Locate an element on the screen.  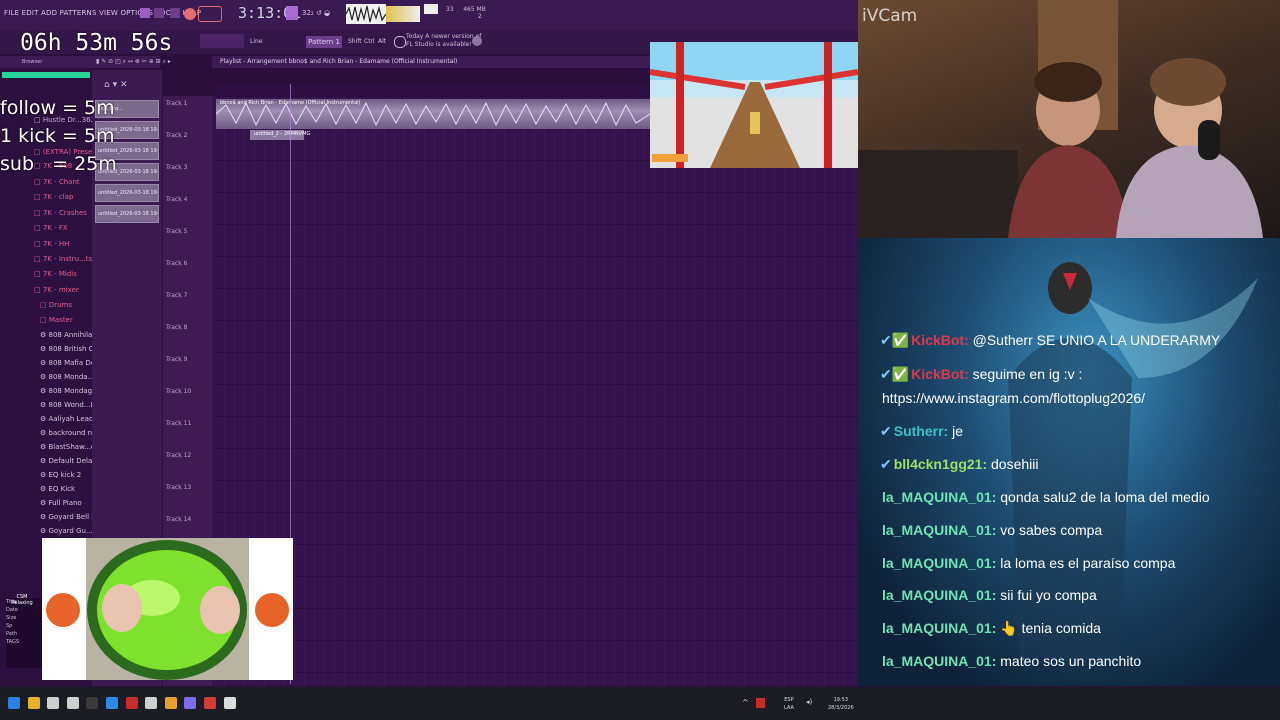
playlist-tools: ▮ ✎ ⊘ ◰ ⌕ ↔ ⊗ ✂ ⊕ ⊞ ⌕ ▸ is located at coordinates (154, 63).